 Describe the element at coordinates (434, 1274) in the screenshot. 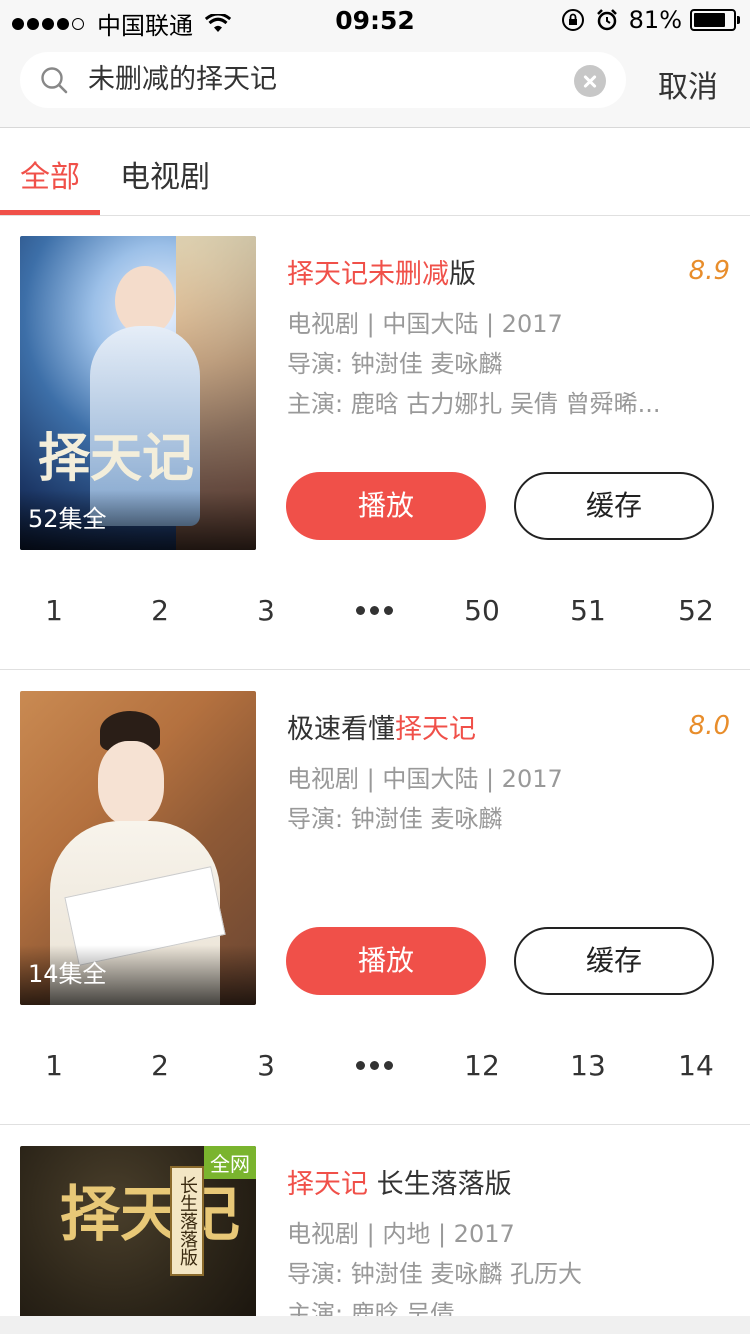

I see `meta-director: 导演: 钟澍佳 麦咏麟 孔历大` at that location.